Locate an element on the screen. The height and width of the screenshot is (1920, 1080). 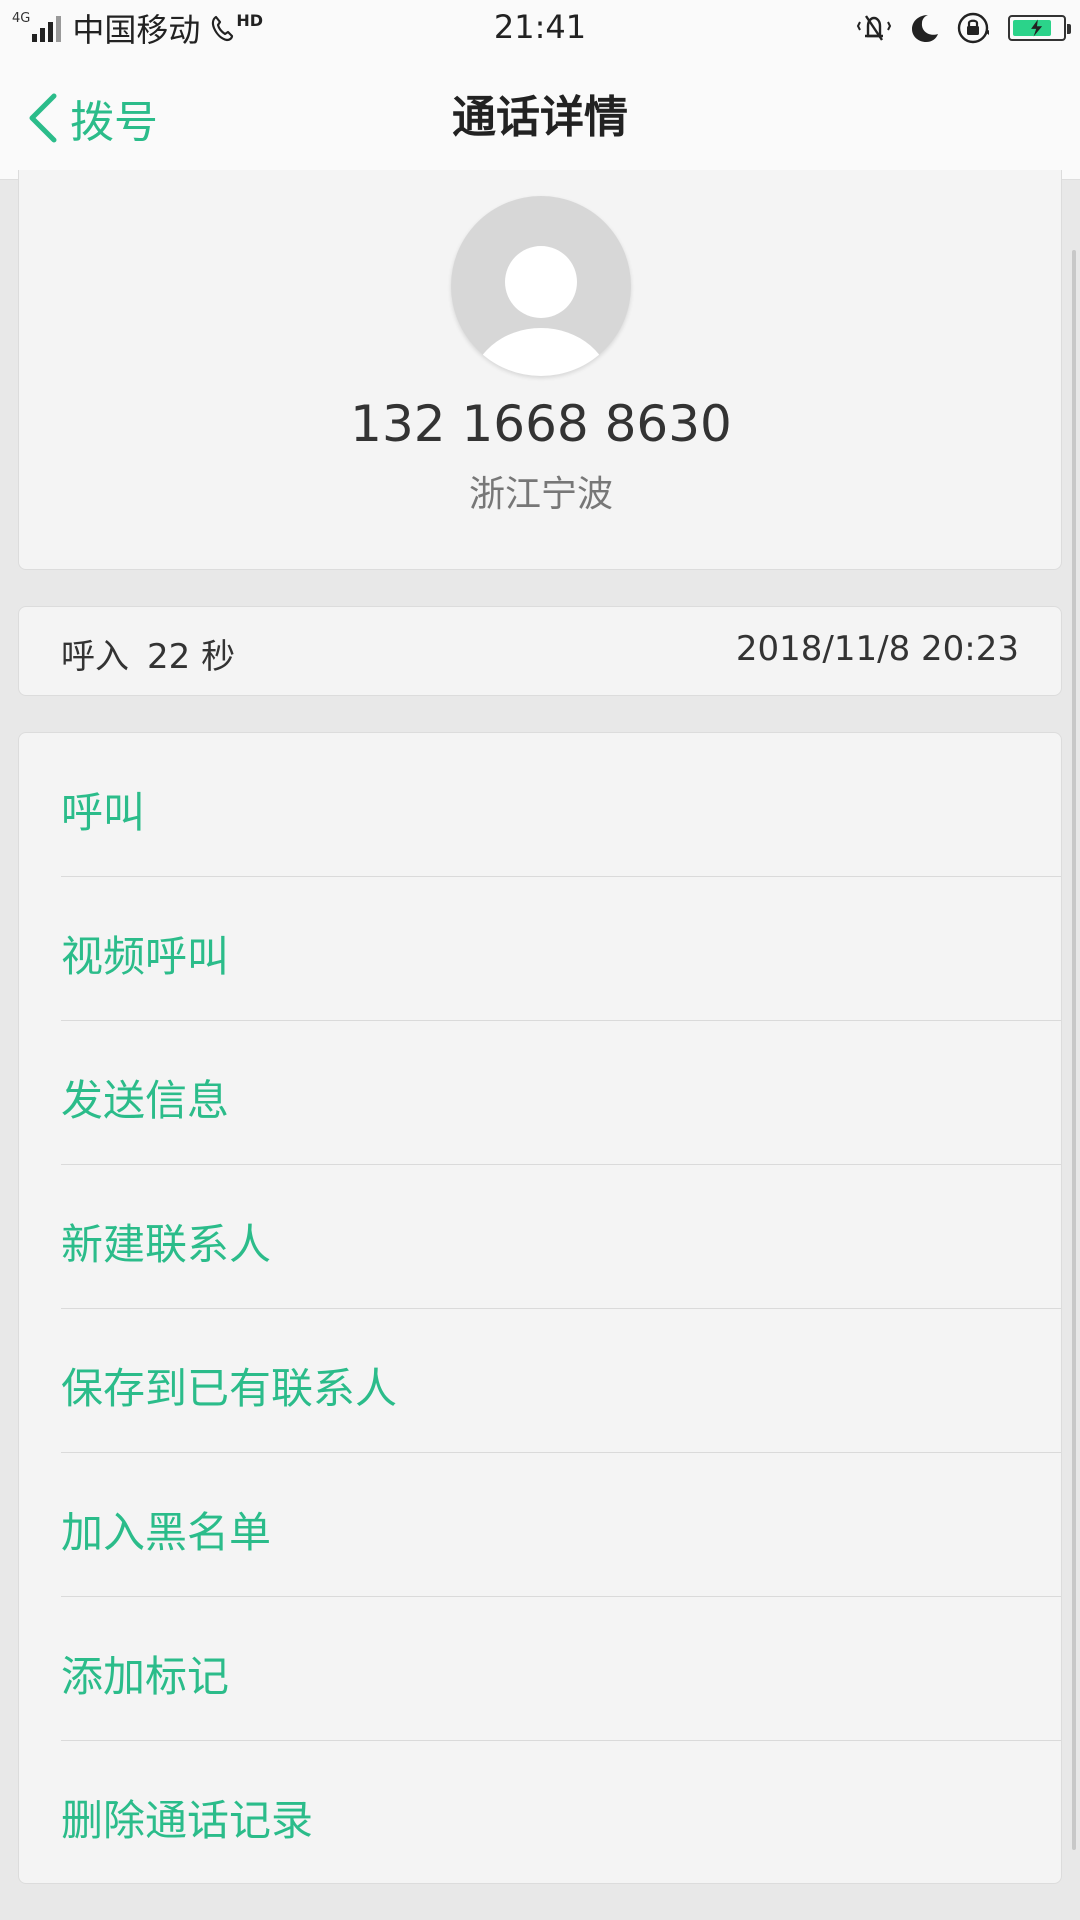
number-location: 浙江宁波 is located at coordinates (540, 494).